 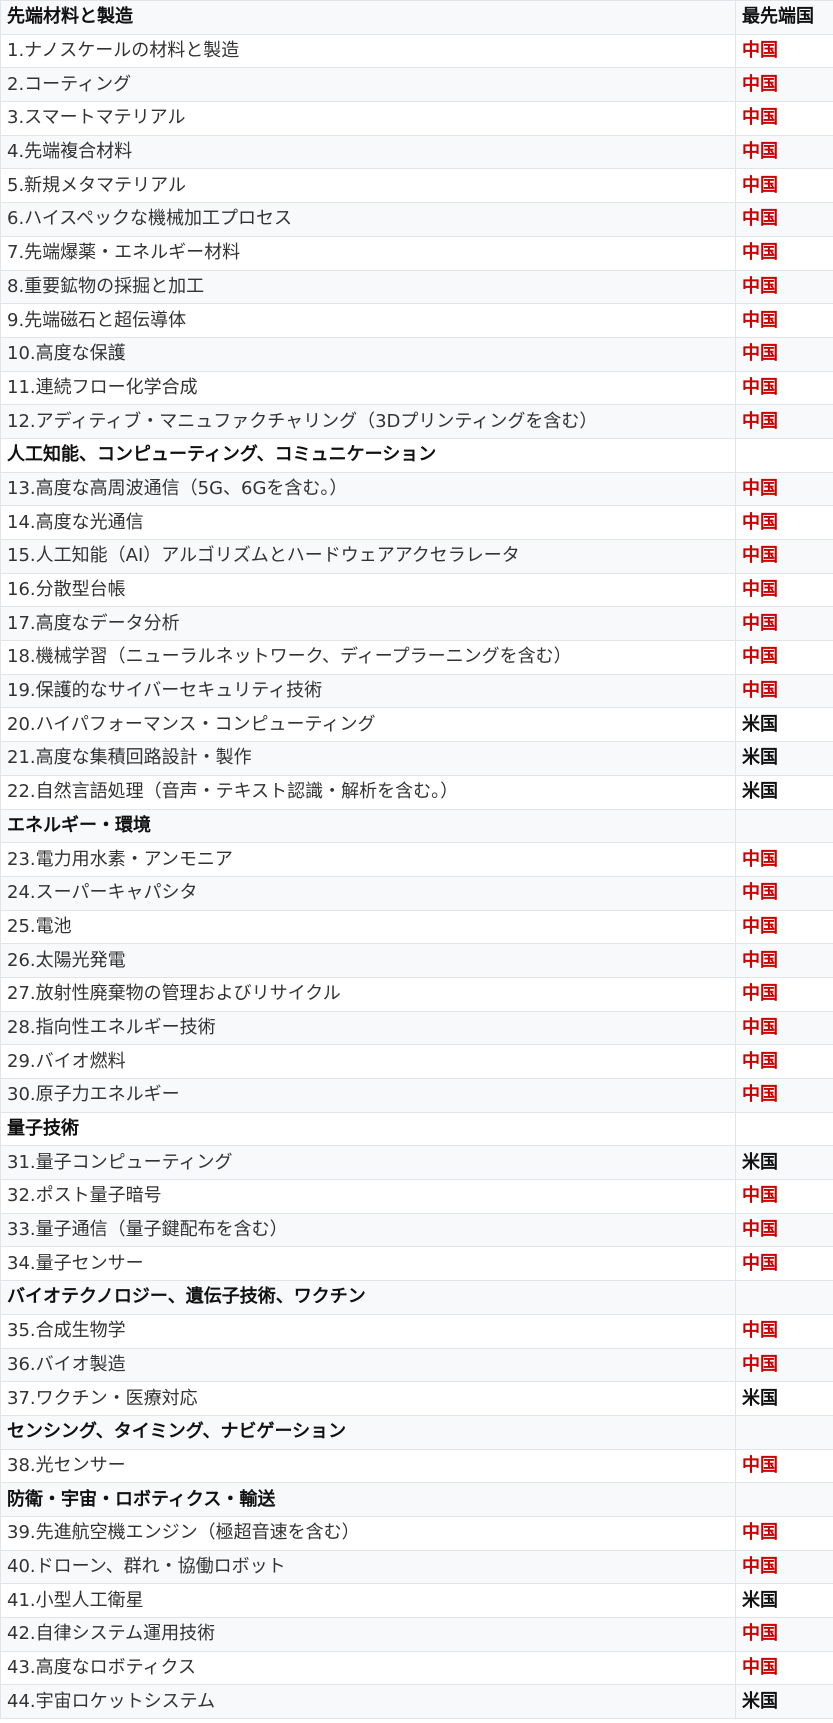 I want to click on table-row: 38.光センサー 中国, so click(x=416, y=1466).